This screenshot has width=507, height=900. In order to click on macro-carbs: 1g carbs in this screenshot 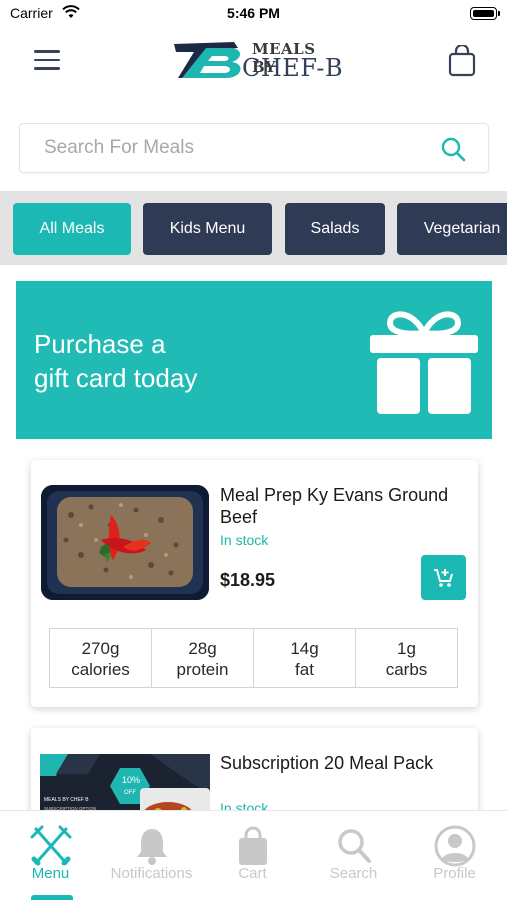, I will do `click(406, 658)`.